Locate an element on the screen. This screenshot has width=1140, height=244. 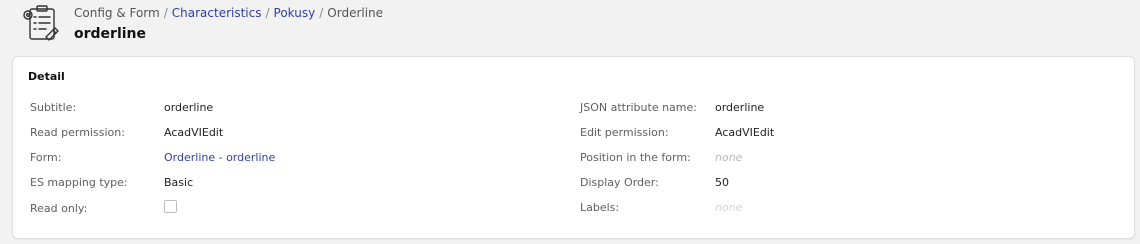
read-only-checkbox is located at coordinates (170, 206).